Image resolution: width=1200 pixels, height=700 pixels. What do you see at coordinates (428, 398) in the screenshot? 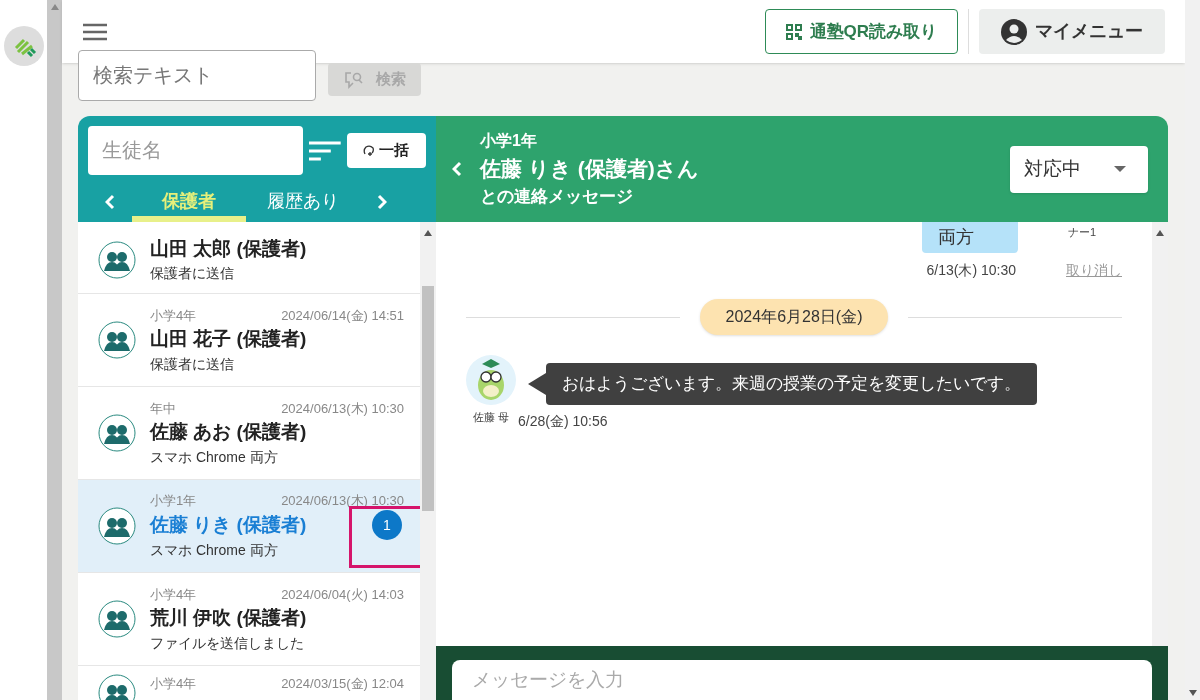
I see `scrollbar-thumb` at bounding box center [428, 398].